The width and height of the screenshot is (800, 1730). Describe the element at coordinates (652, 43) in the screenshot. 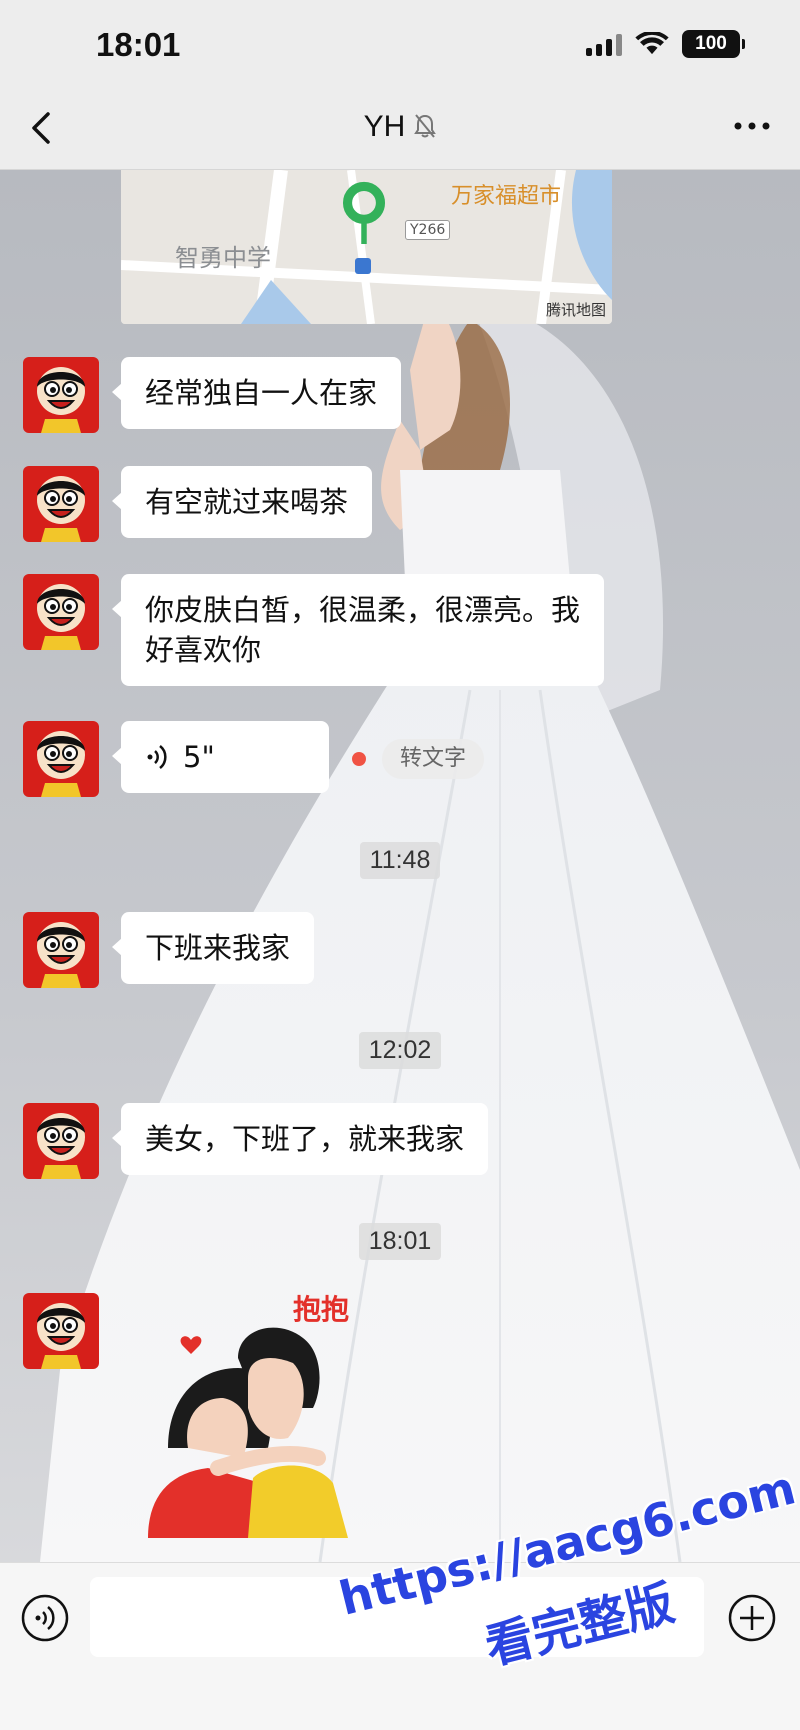

I see `wifi-icon` at that location.